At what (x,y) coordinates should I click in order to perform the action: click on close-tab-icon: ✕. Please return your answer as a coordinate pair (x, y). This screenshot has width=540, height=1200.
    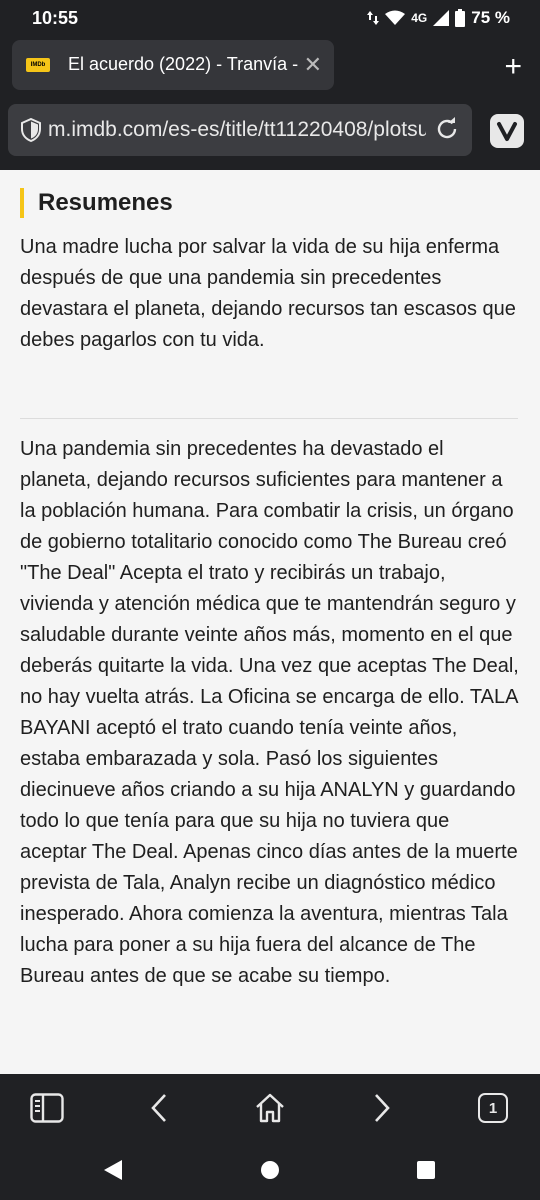
    Looking at the image, I should click on (313, 65).